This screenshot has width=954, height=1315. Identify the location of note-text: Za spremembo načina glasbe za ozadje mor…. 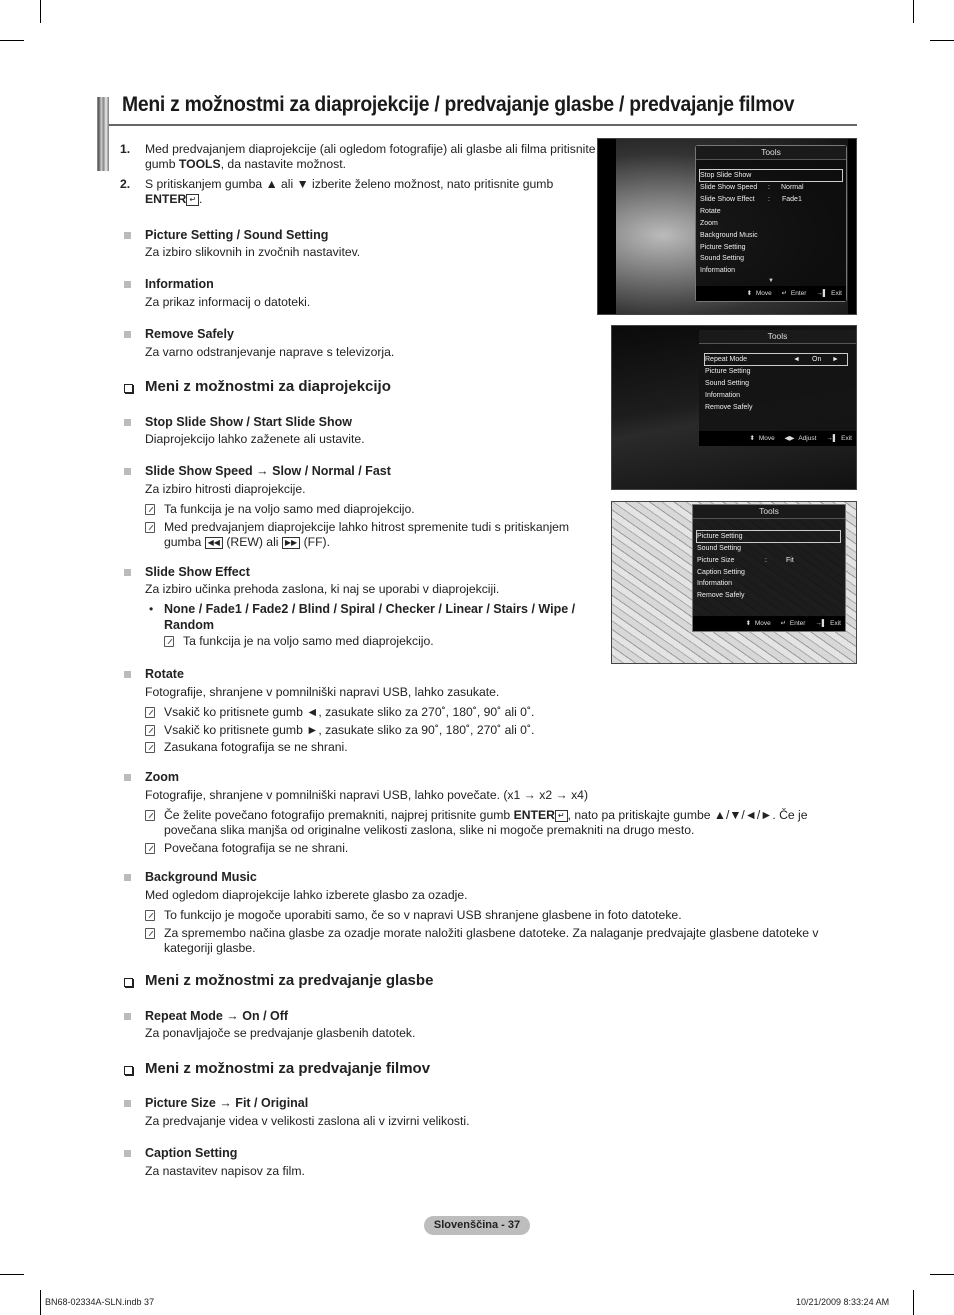
(491, 933).